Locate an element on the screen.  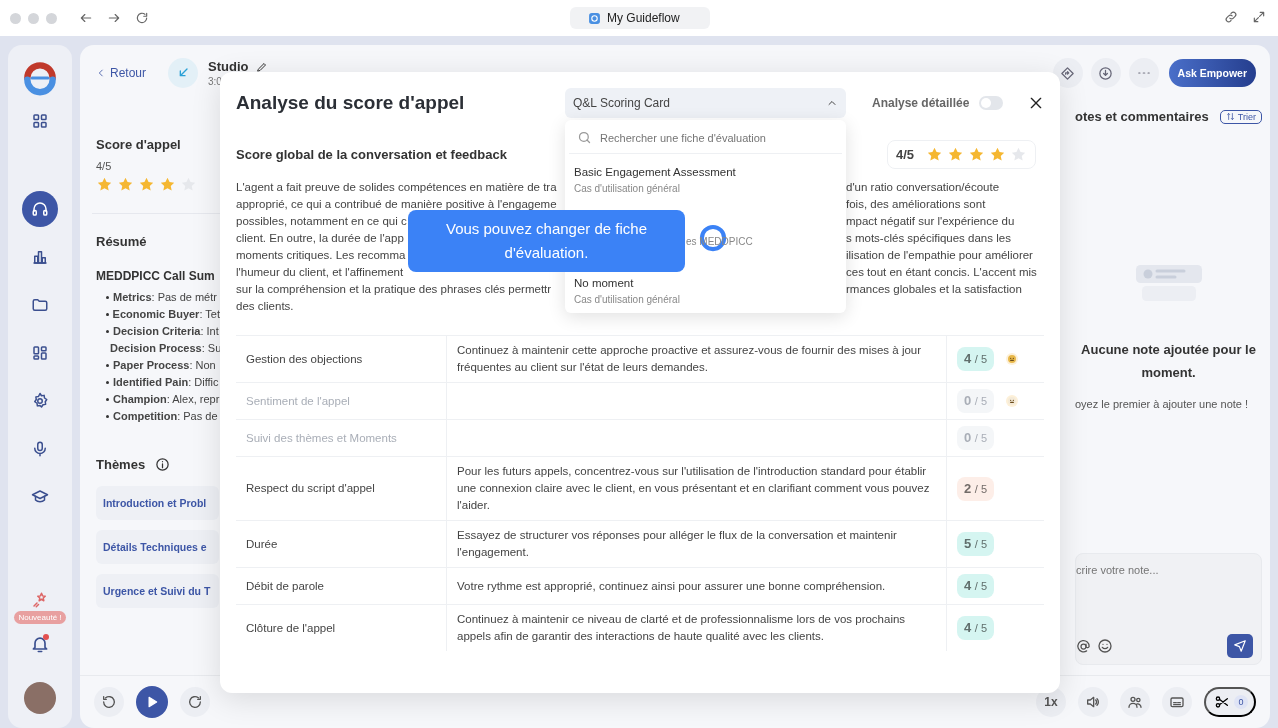
summary-text-line: client. En outre, la durée de l'app is located at coordinates (320, 238).